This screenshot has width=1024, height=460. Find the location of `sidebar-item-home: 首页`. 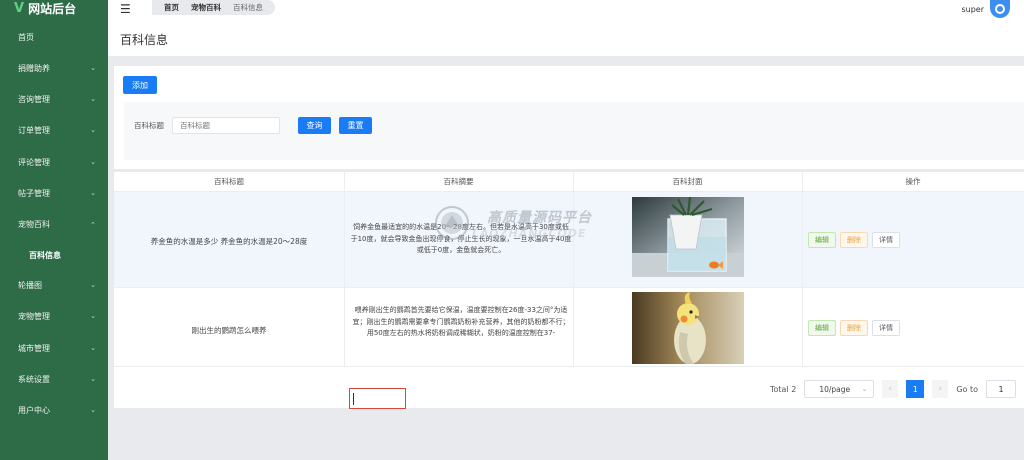

sidebar-item-home: 首页 is located at coordinates (54, 37).